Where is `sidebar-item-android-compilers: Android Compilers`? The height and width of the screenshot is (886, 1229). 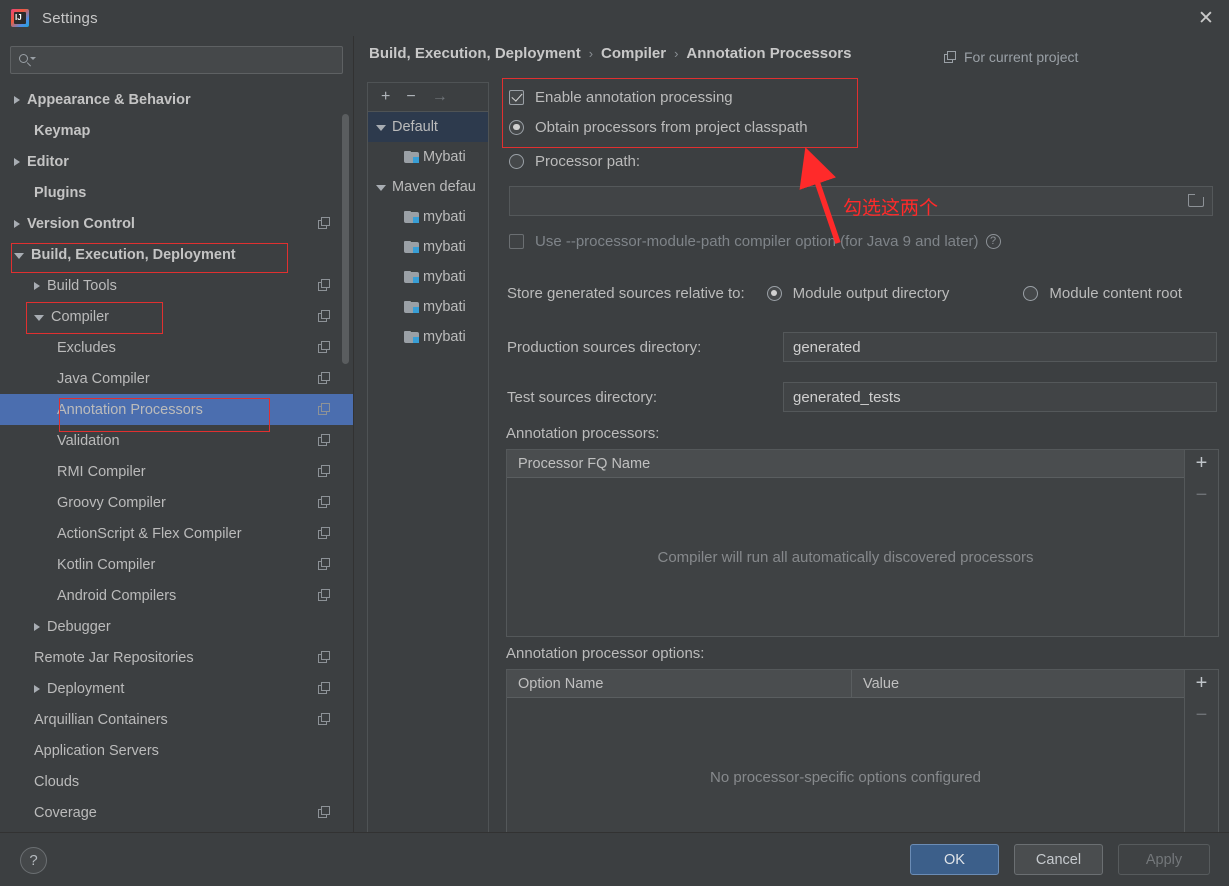
sidebar-item-android-compilers: Android Compilers is located at coordinates (176, 595).